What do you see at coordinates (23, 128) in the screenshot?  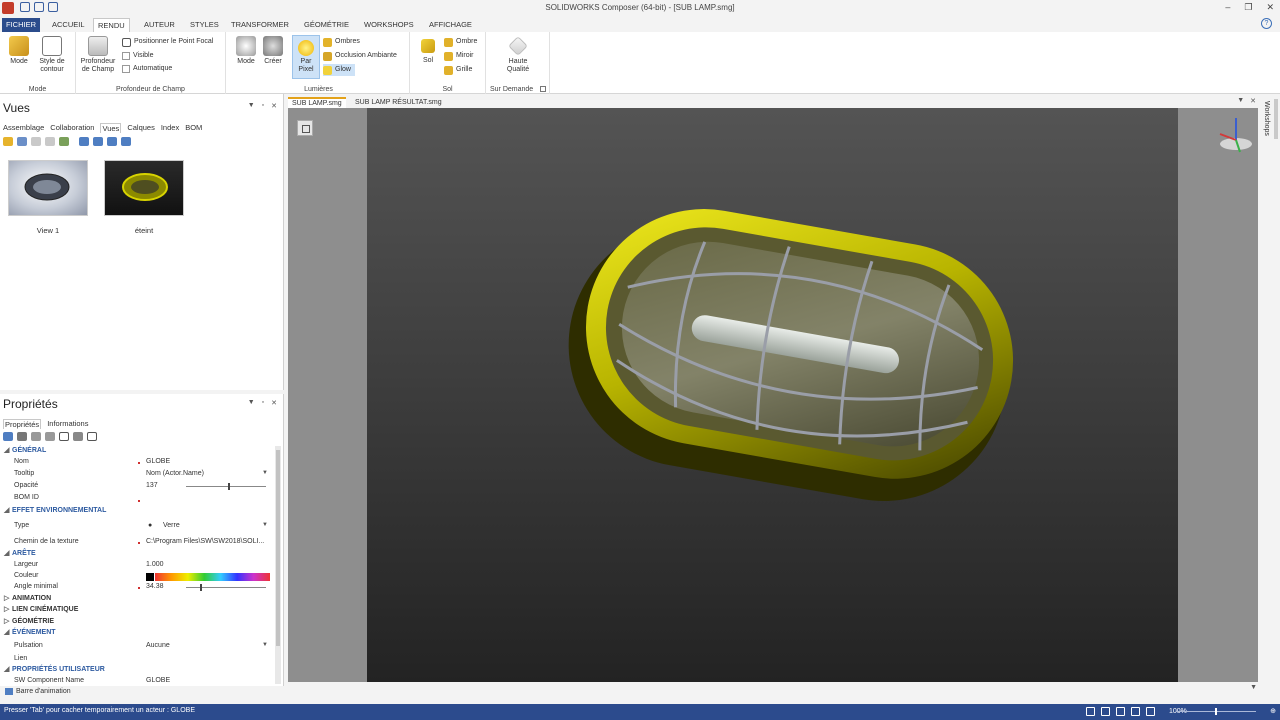 I see `tab-assemblage: Assemblage` at bounding box center [23, 128].